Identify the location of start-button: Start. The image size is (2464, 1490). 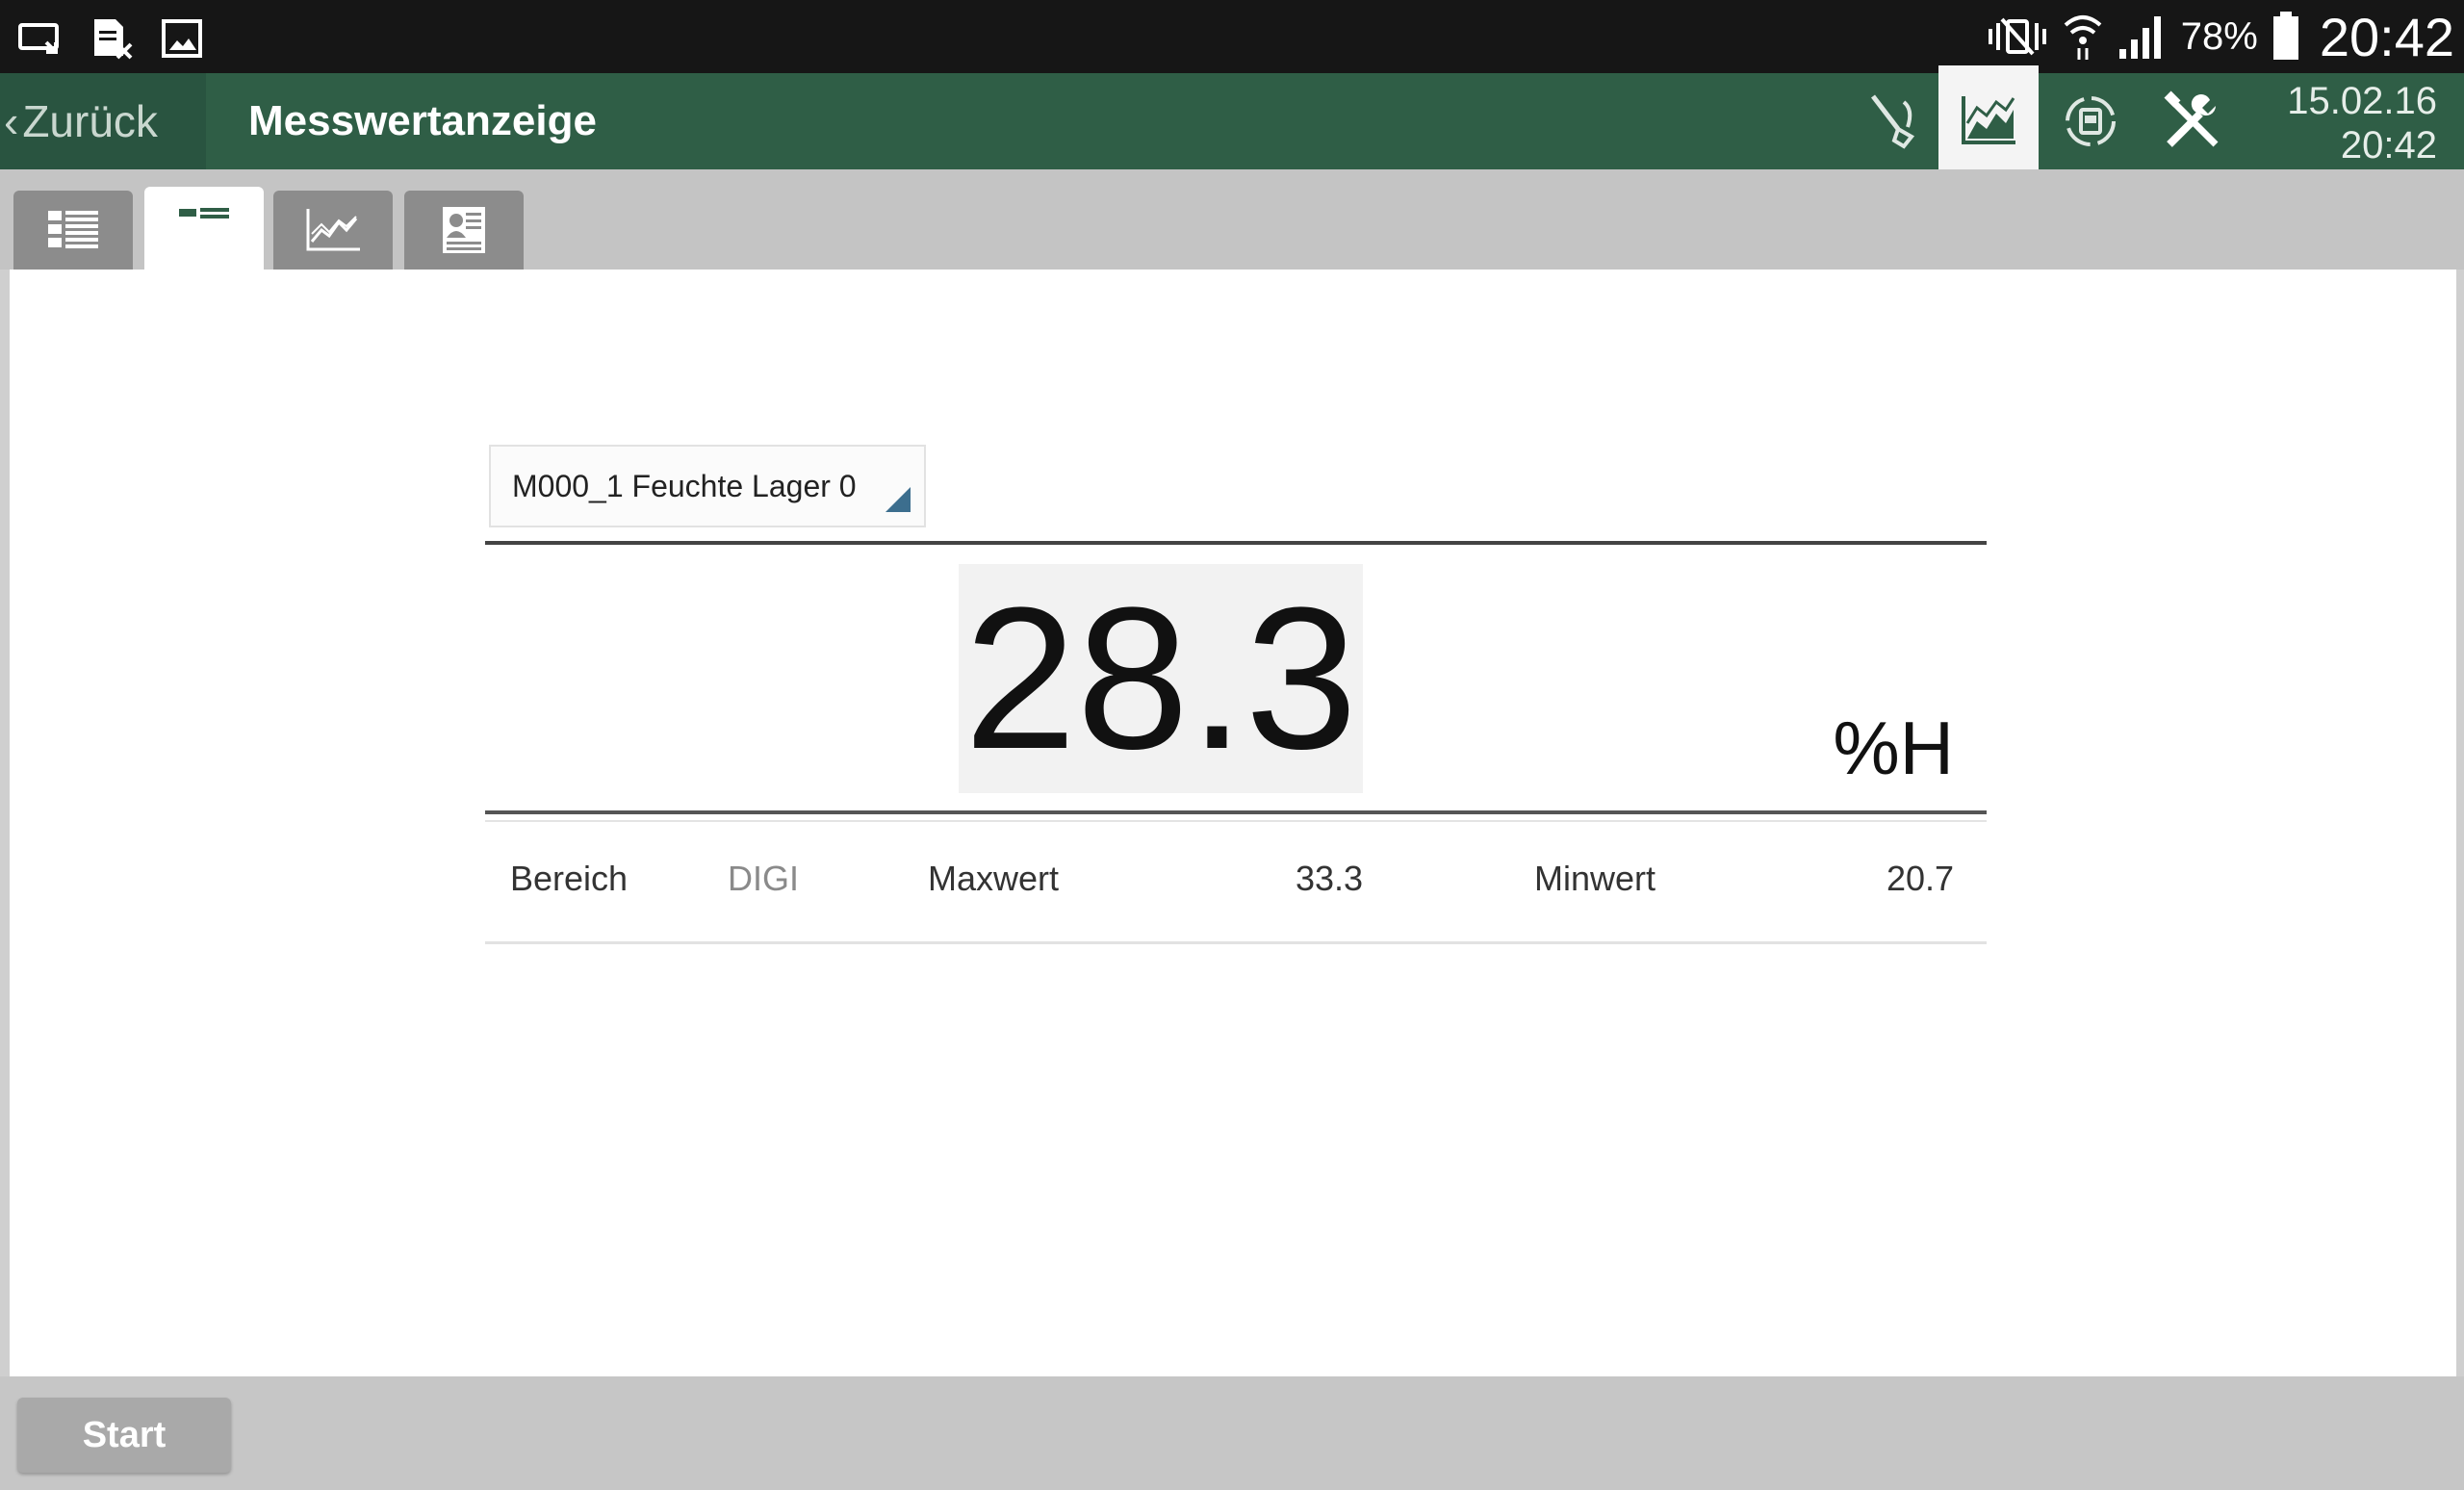
(124, 1435).